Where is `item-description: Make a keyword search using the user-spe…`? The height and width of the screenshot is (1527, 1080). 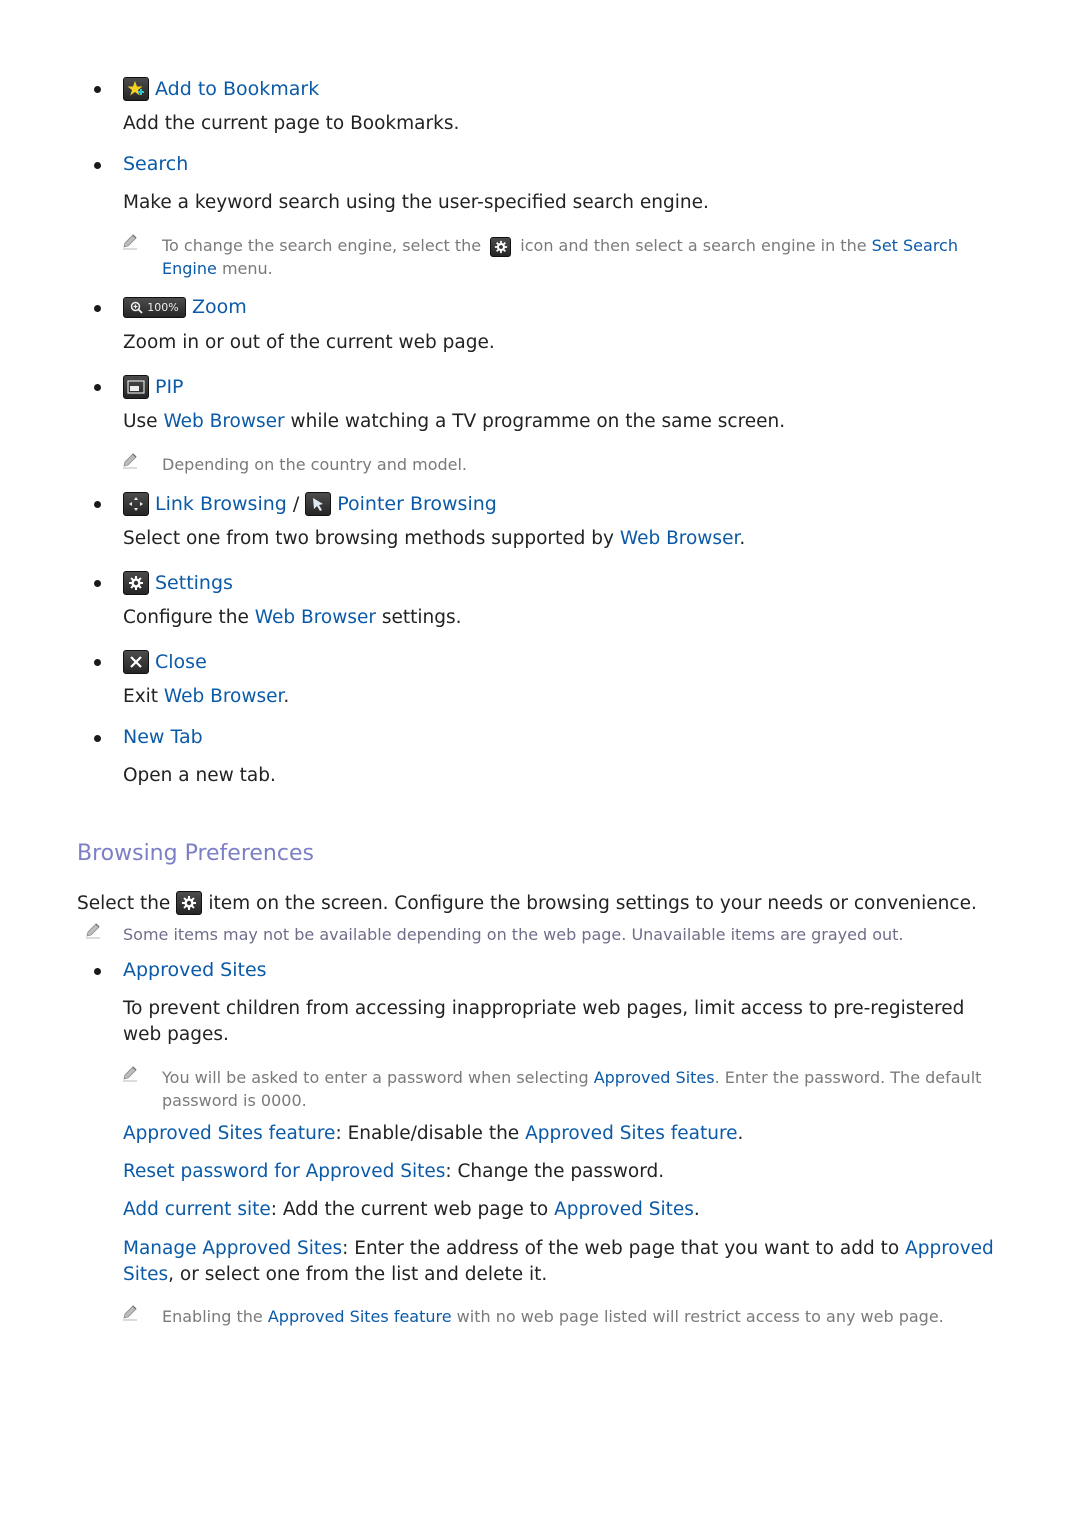 item-description: Make a keyword search using the user-spe… is located at coordinates (416, 202).